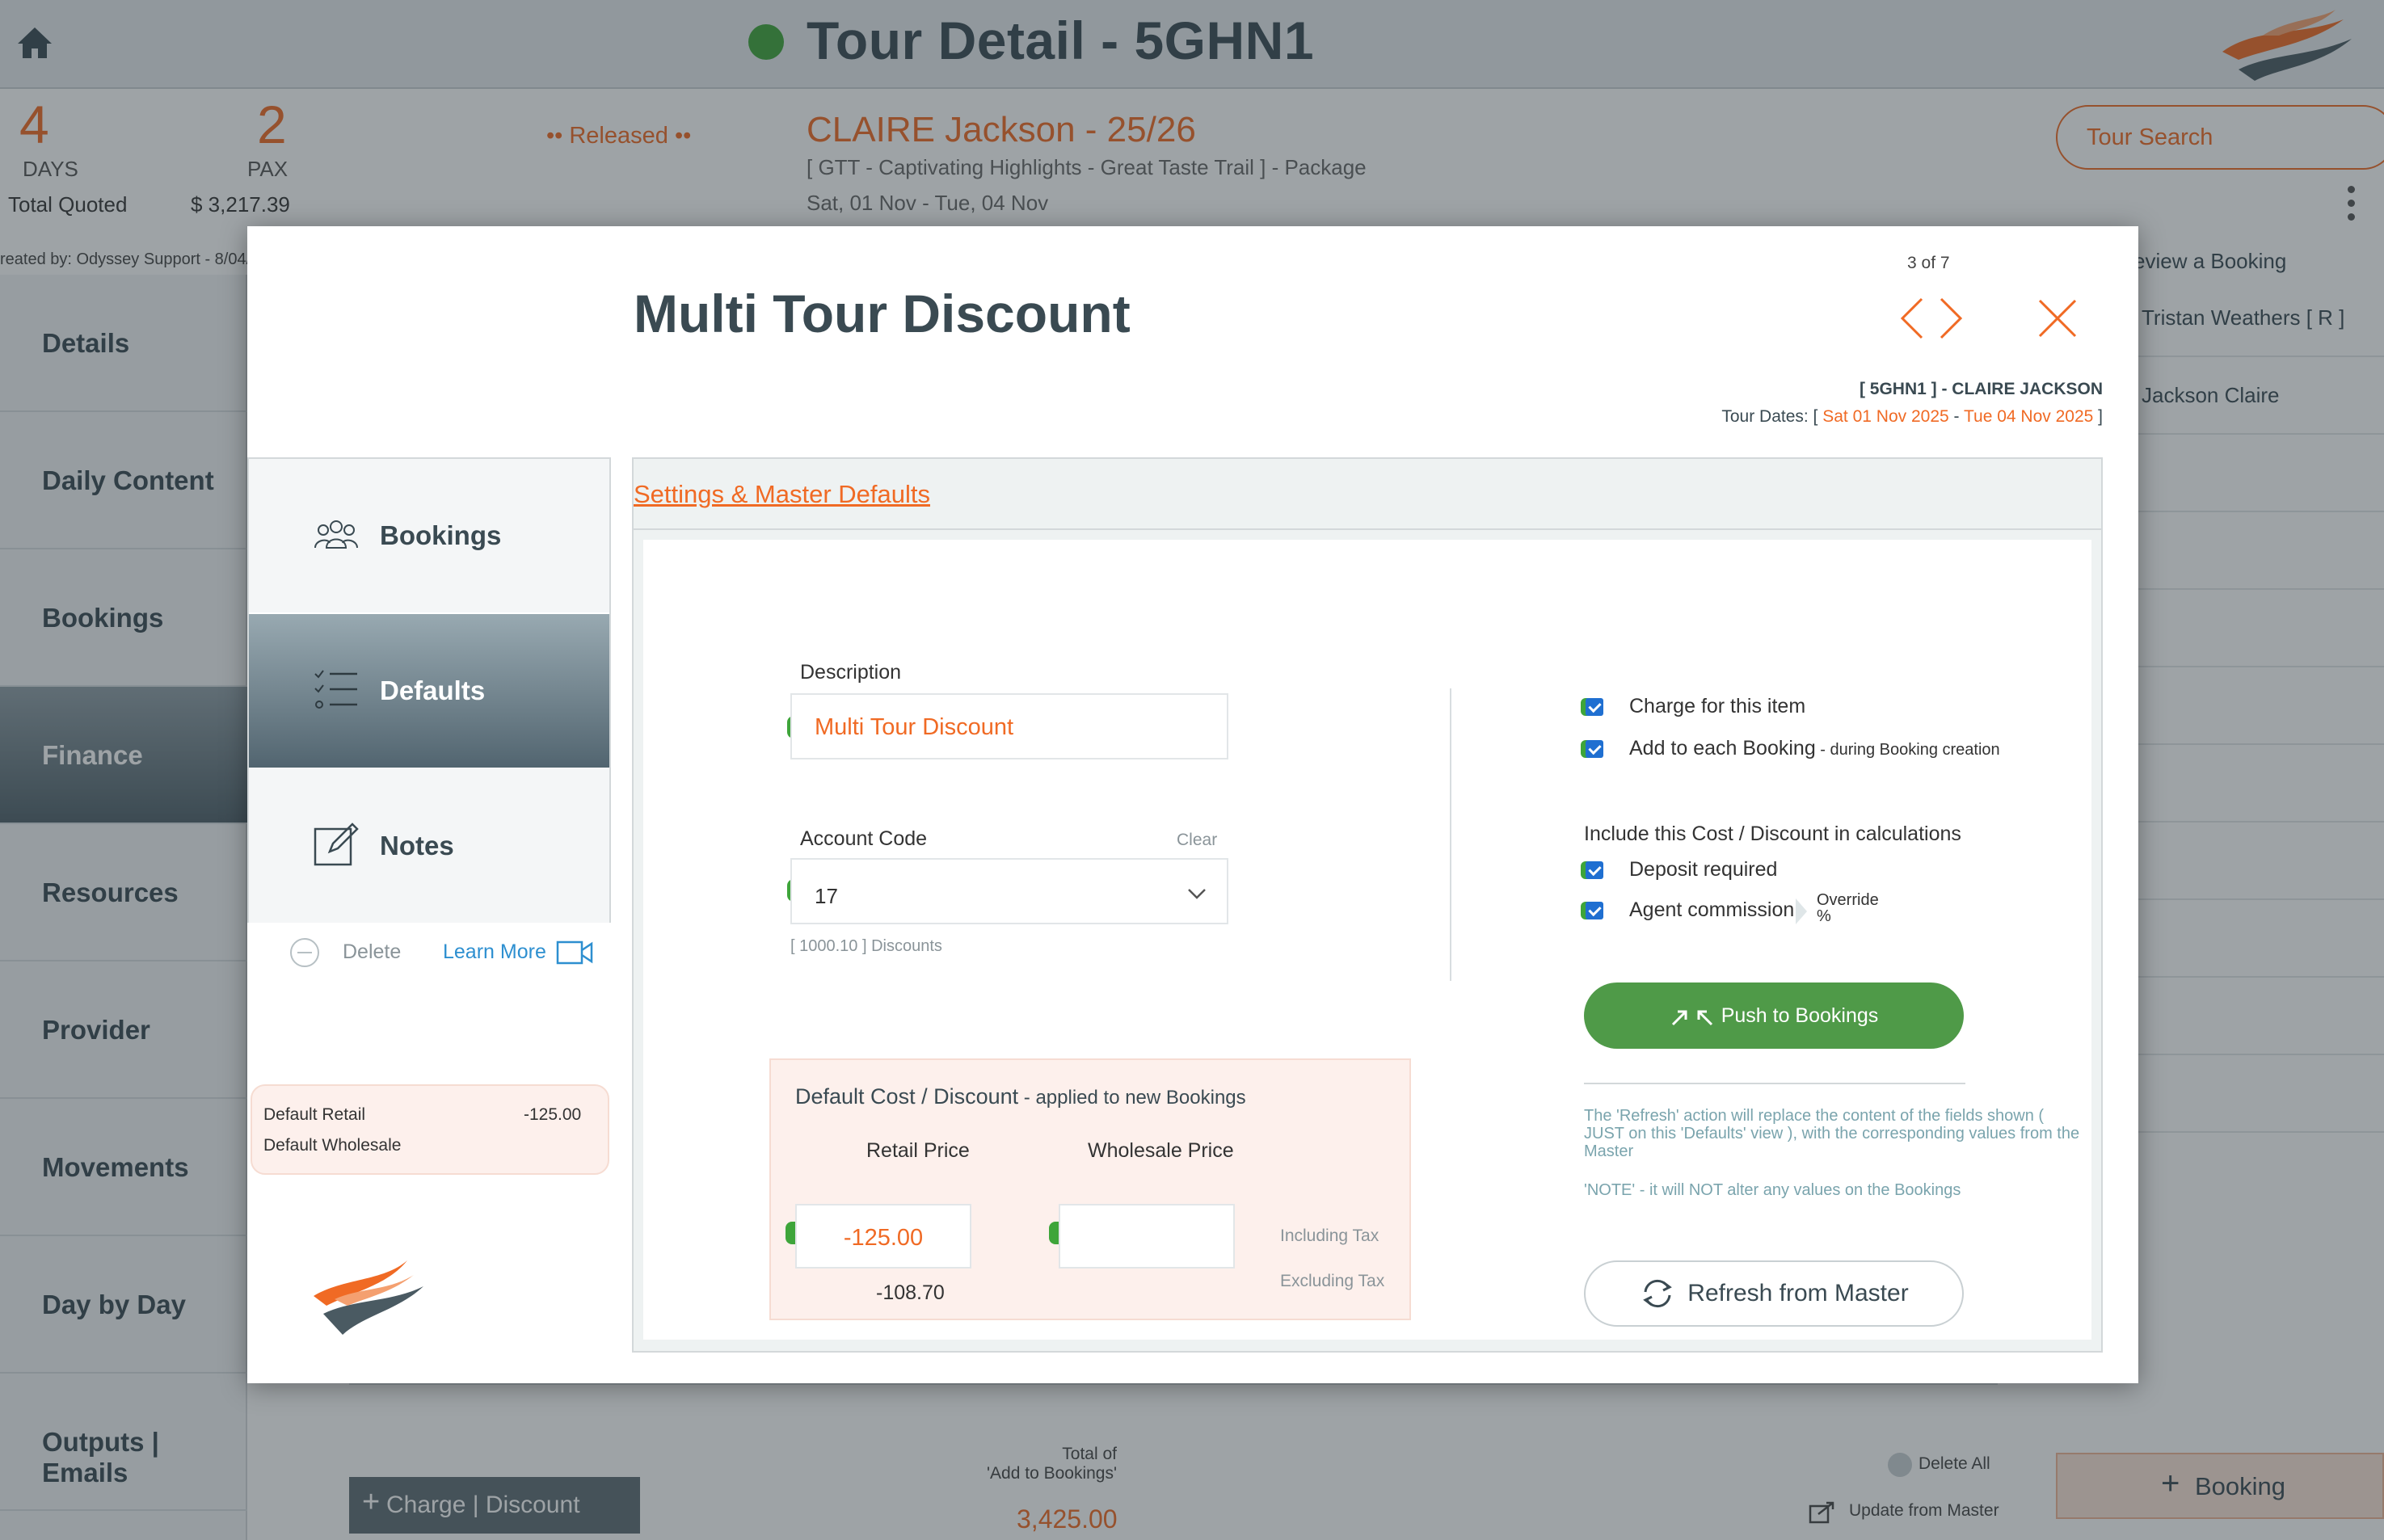 The width and height of the screenshot is (2384, 1540). What do you see at coordinates (1885, 416) in the screenshot?
I see `date-start: Sat 01 Nov 2025` at bounding box center [1885, 416].